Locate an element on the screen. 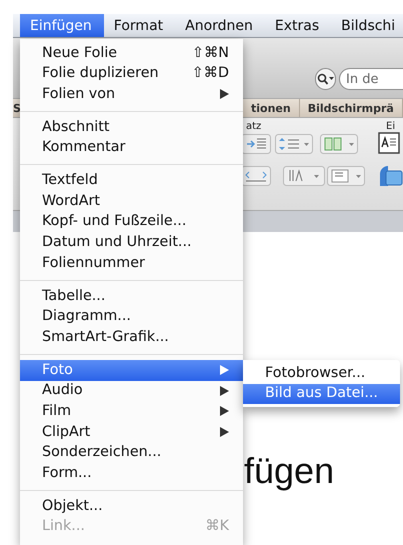 This screenshot has width=403, height=545. search-field: In de is located at coordinates (371, 79).